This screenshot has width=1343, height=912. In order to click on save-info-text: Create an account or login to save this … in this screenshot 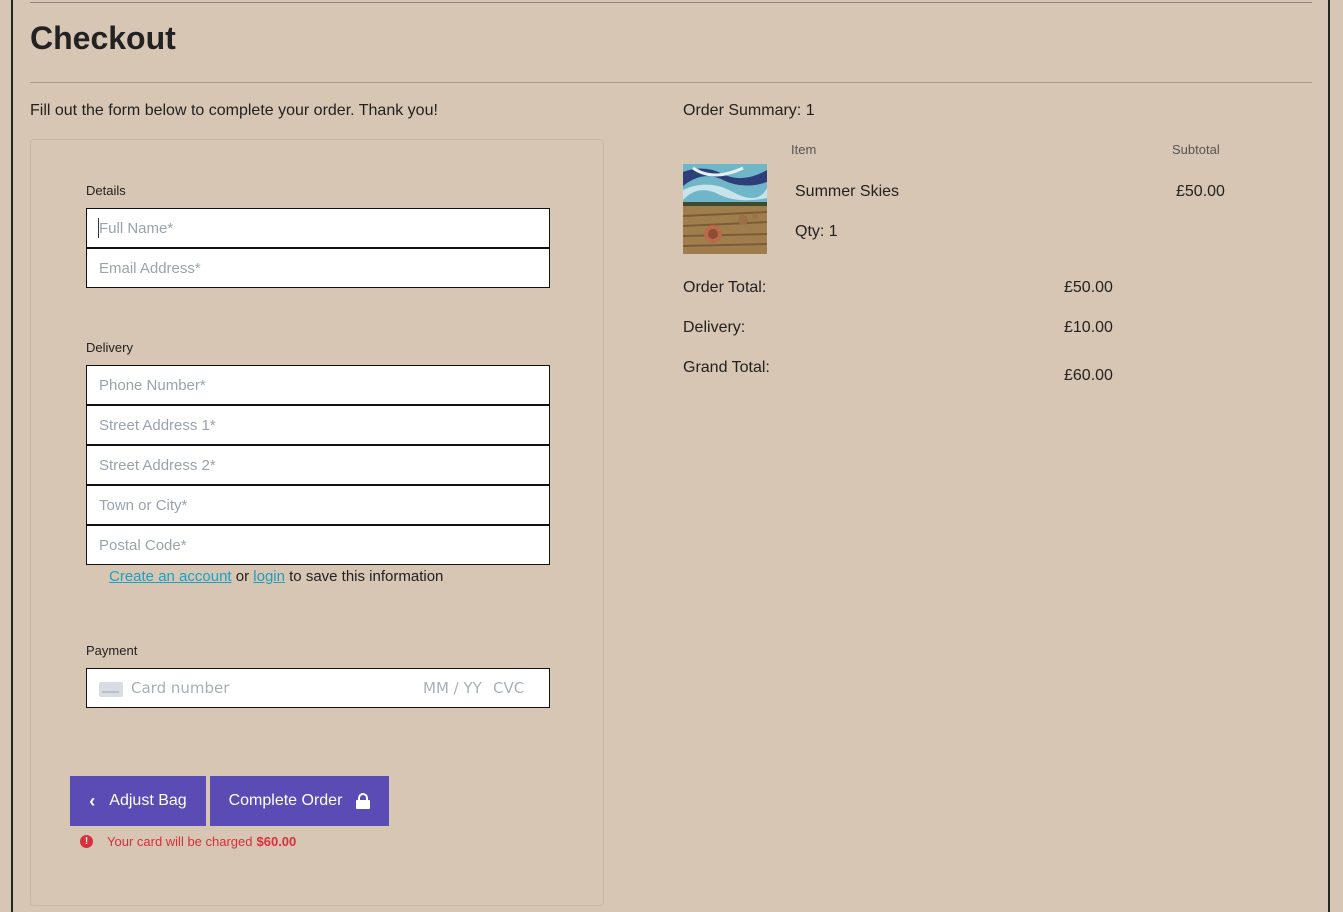, I will do `click(276, 576)`.